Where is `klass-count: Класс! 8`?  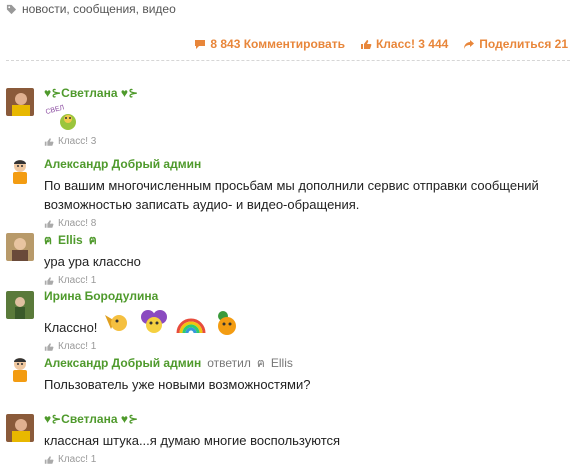
klass-count: Класс! 8 is located at coordinates (77, 223).